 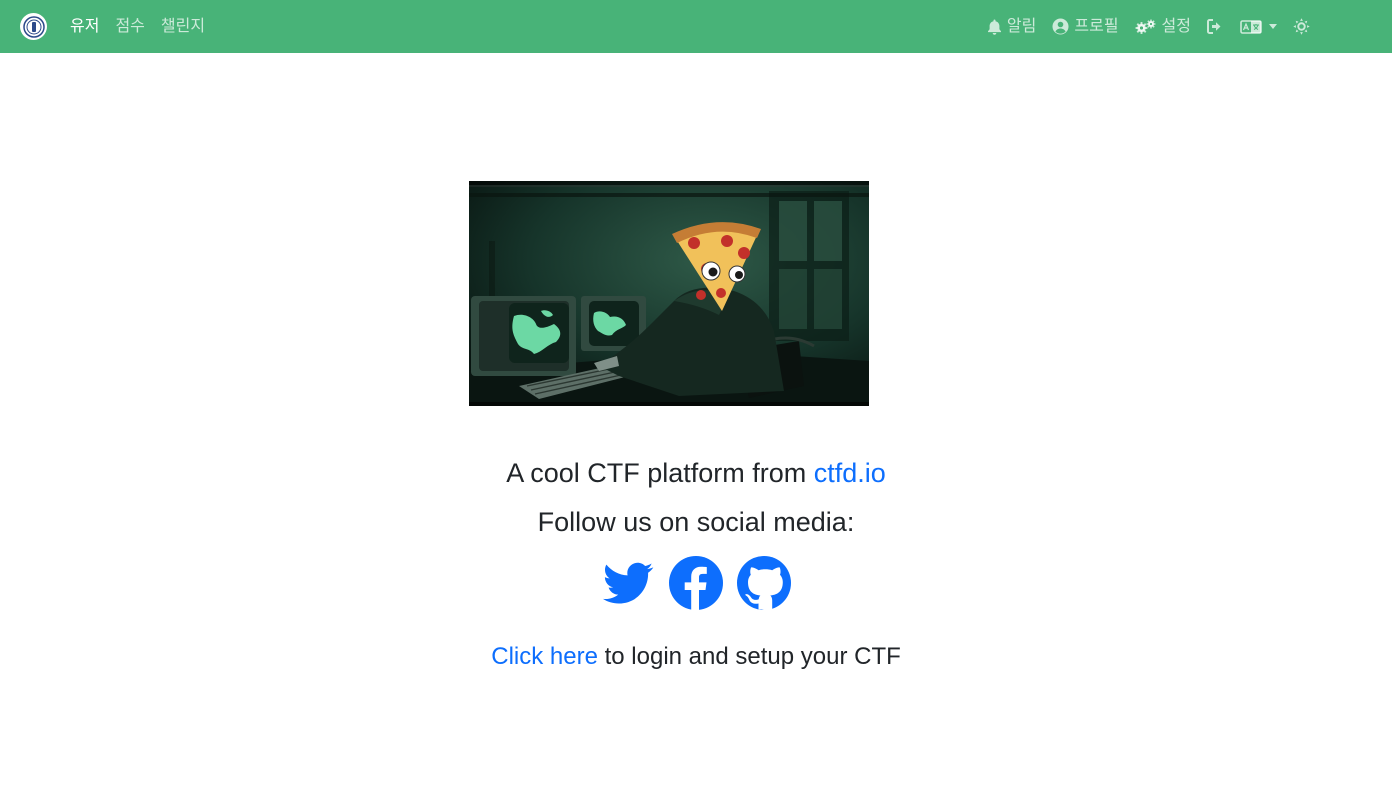 What do you see at coordinates (696, 26) in the screenshot?
I see `top-navbar: 유저 점수 챌린지 알림 프로필 설정` at bounding box center [696, 26].